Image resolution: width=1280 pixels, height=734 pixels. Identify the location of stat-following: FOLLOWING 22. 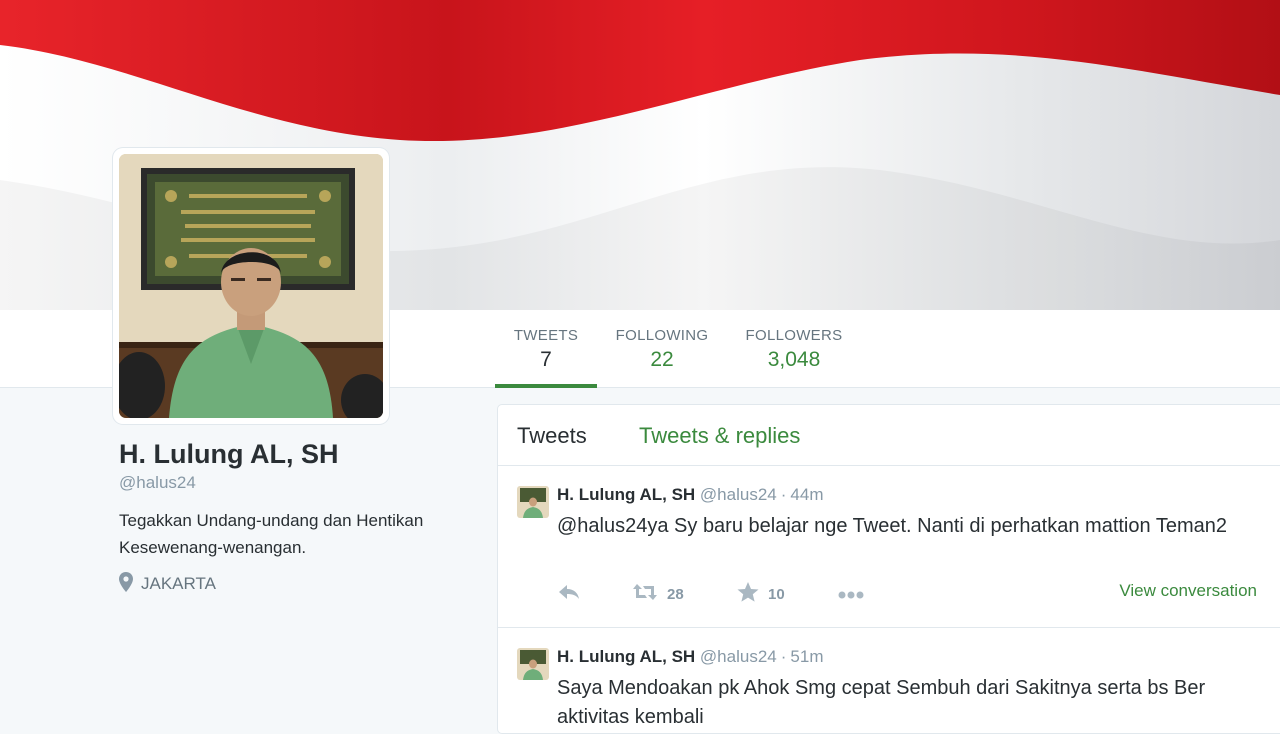
(662, 349).